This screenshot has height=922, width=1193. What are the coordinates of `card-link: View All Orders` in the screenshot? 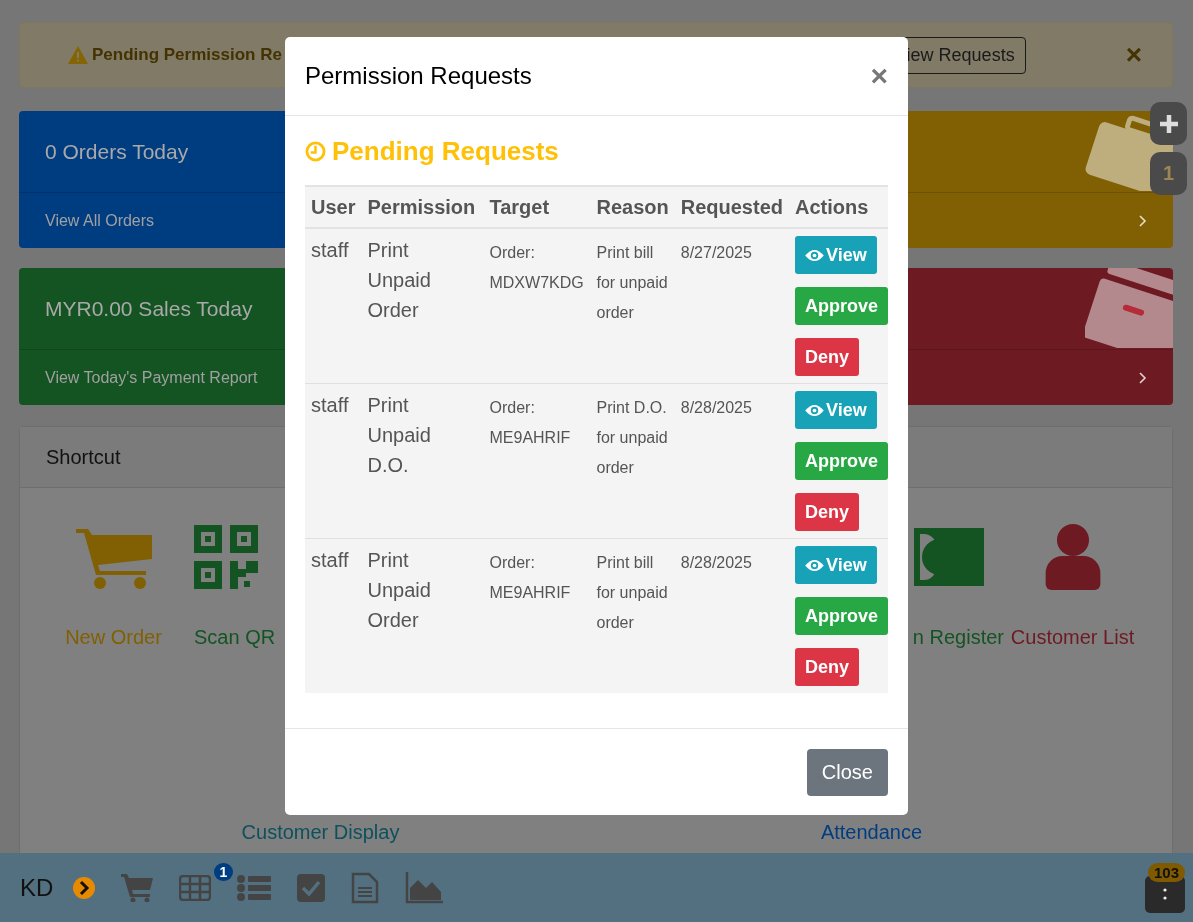 It's located at (100, 220).